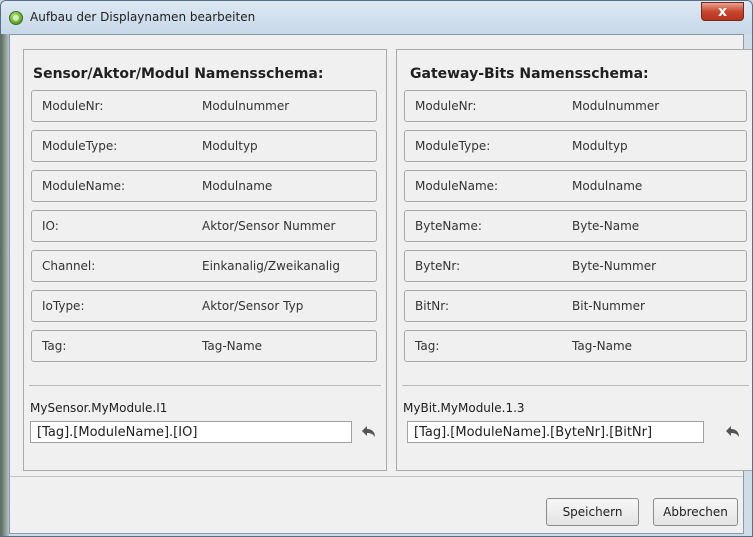  Describe the element at coordinates (143, 17) in the screenshot. I see `window-title: Aufbau der Displaynamen bearbeiten` at that location.